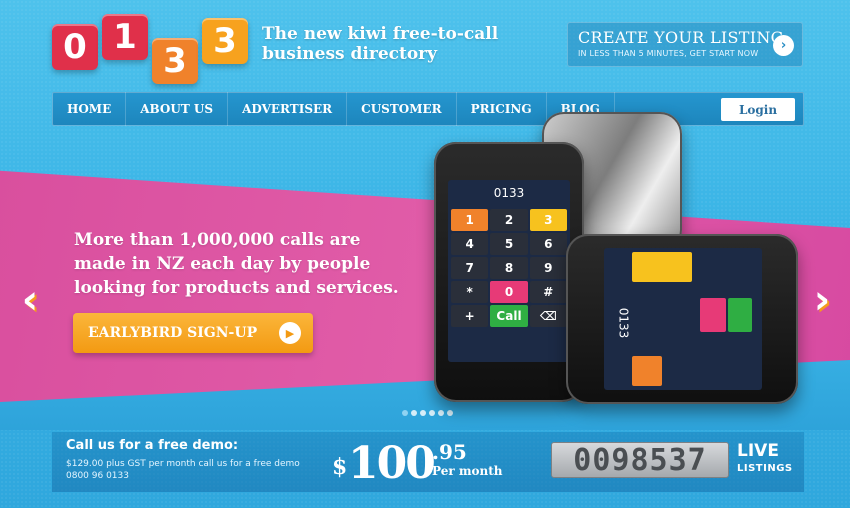  What do you see at coordinates (623, 323) in the screenshot?
I see `phone-side-display: 0133` at bounding box center [623, 323].